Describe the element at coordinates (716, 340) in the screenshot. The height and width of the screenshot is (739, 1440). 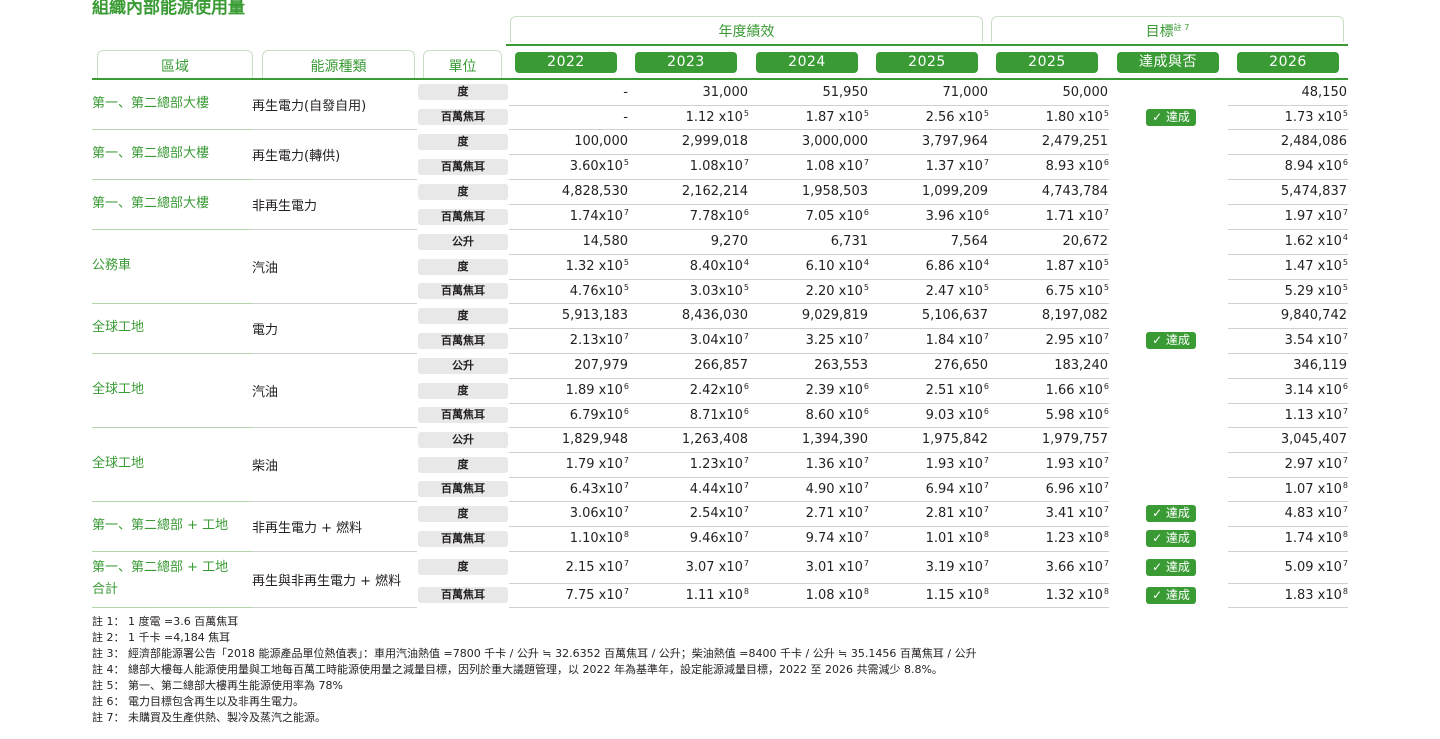
I see `value-mantissa: 3.04x10` at that location.